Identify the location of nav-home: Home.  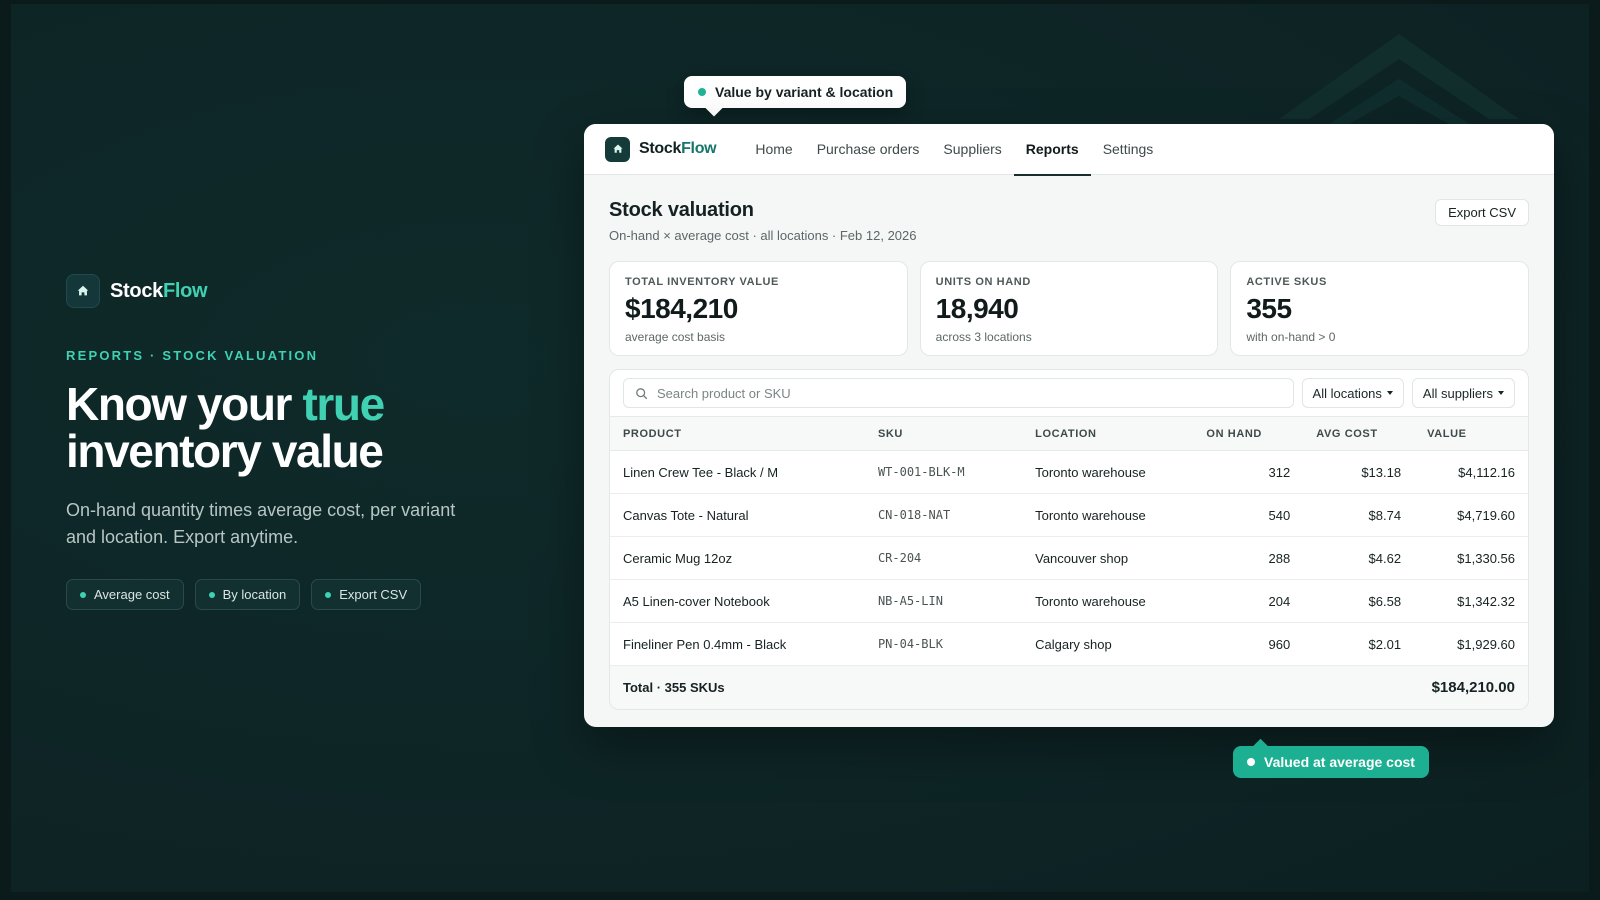
(773, 149).